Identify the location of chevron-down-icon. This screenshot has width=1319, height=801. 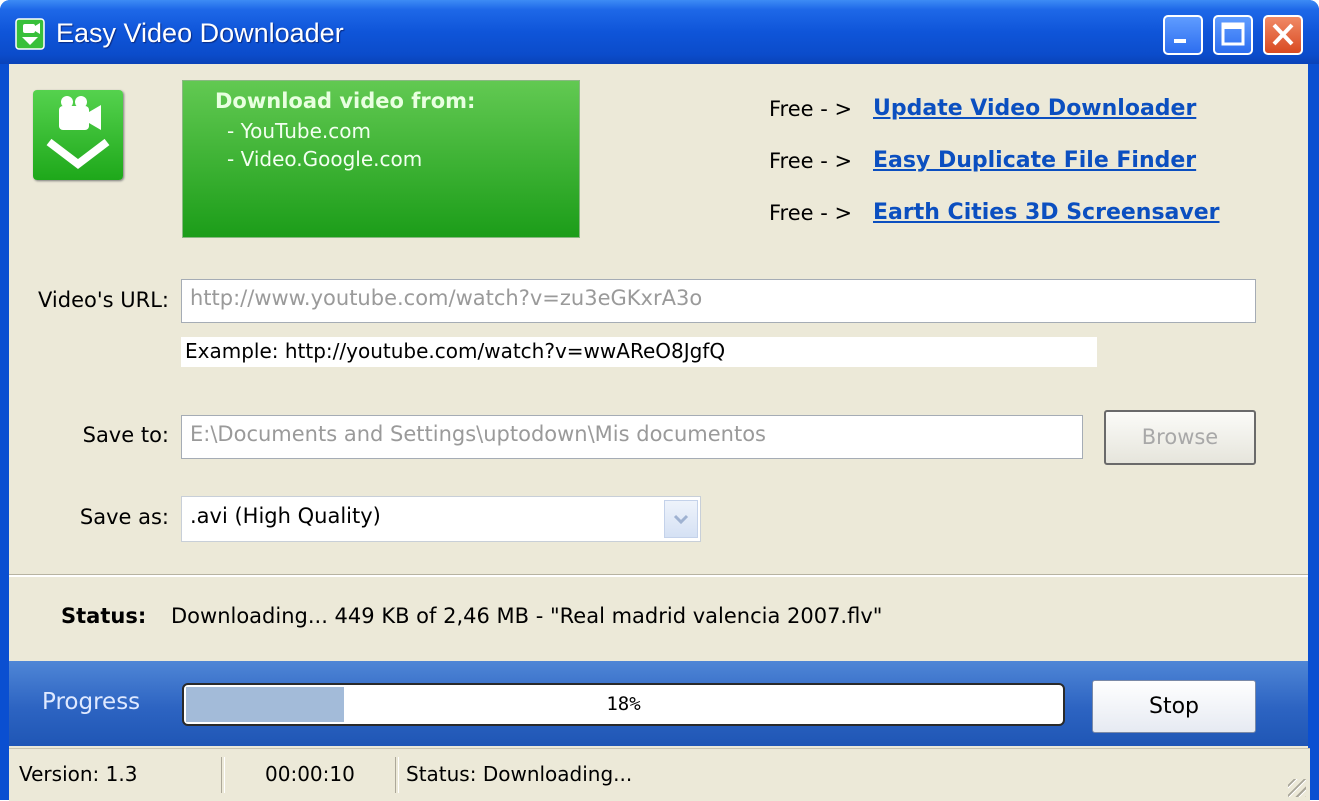
(681, 519).